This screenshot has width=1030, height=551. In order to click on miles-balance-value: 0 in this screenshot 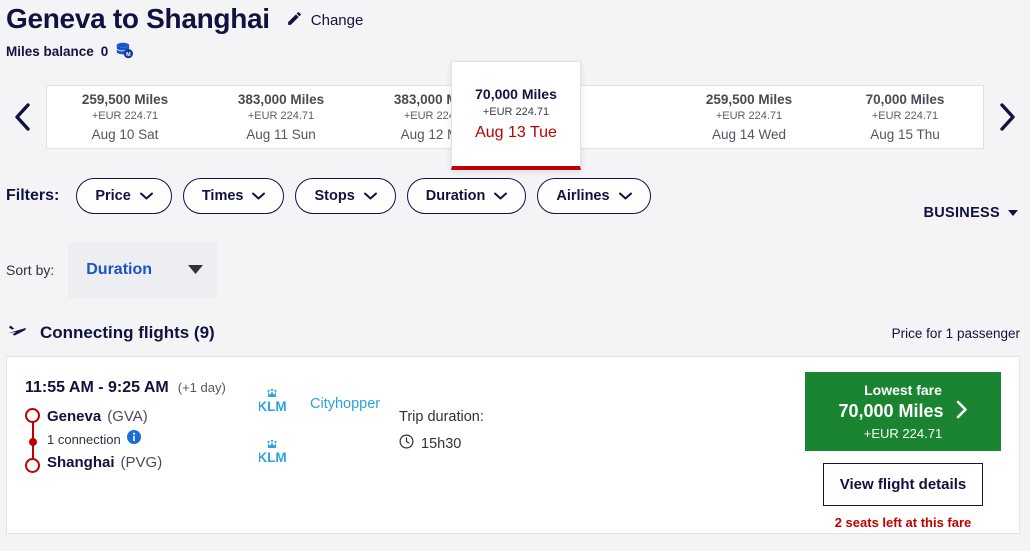, I will do `click(104, 52)`.